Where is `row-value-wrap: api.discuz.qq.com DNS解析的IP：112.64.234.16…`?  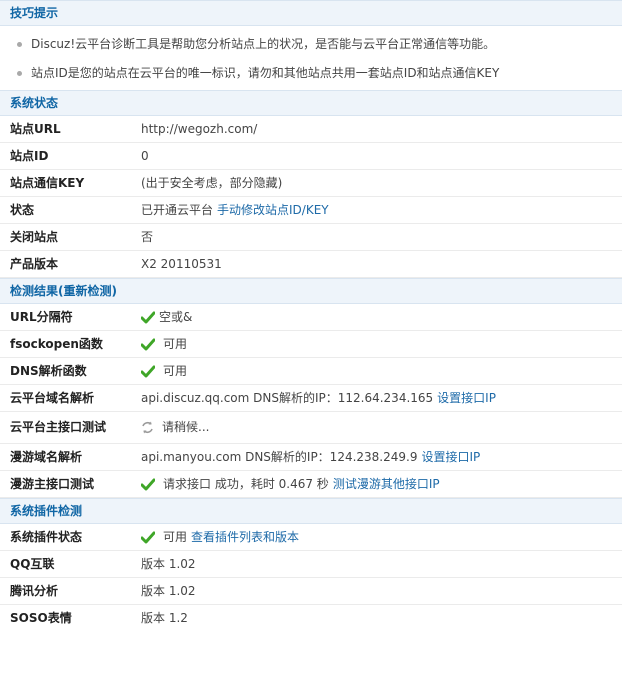 row-value-wrap: api.discuz.qq.com DNS解析的IP：112.64.234.16… is located at coordinates (318, 398).